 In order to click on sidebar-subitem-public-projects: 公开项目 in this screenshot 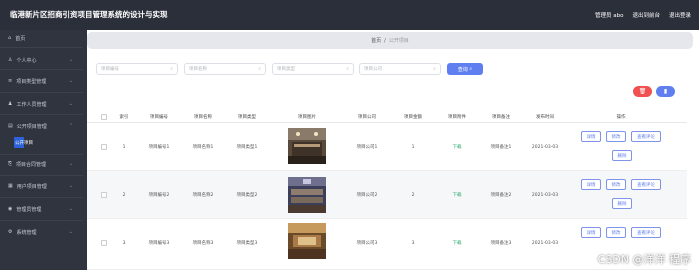, I will do `click(23, 142)`.